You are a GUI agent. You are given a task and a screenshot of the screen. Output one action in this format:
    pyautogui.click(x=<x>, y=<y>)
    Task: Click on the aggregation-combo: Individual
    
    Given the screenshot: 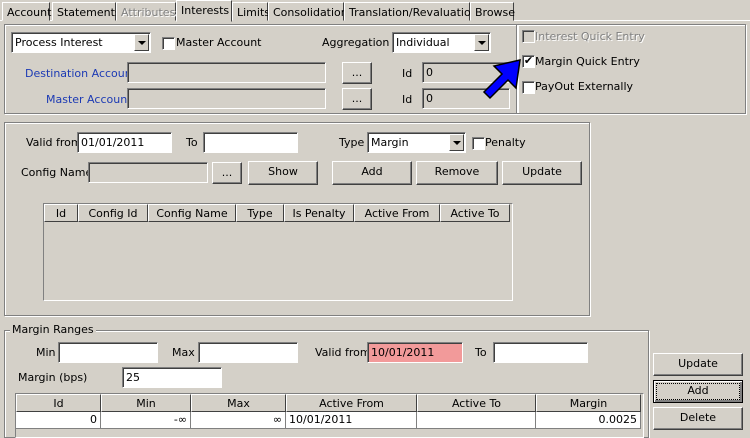 What is the action you would take?
    pyautogui.click(x=441, y=42)
    